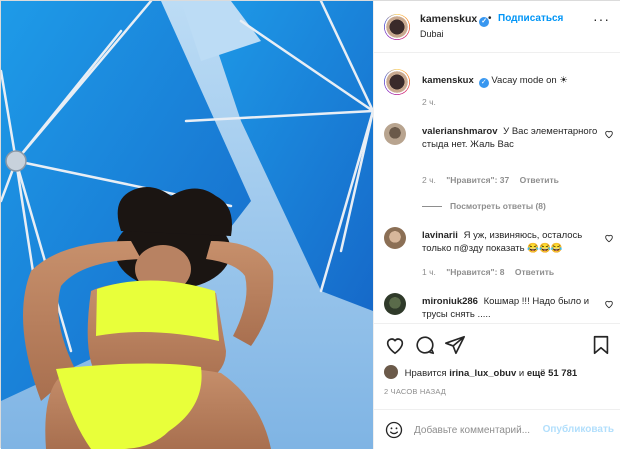 Image resolution: width=620 pixels, height=449 pixels. I want to click on add-comment-bar: Опубликовать, so click(497, 429).